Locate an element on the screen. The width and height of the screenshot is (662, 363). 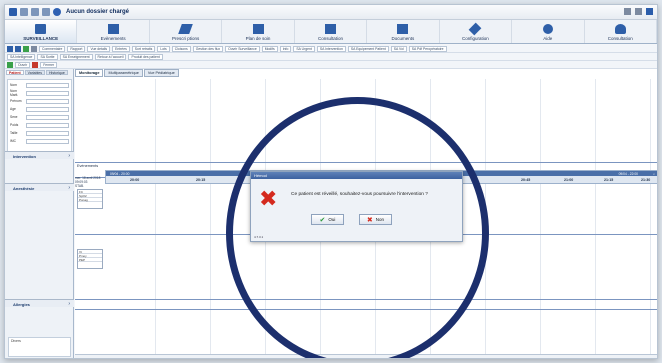
dialog-title: Hémod is located at coordinates (356, 175).